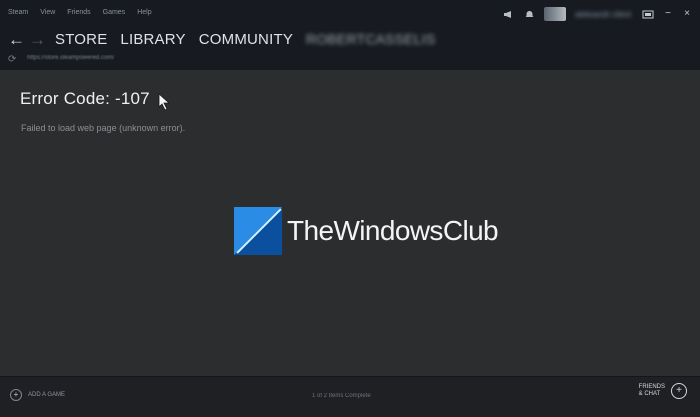 This screenshot has height=417, width=700. I want to click on forward-arrow-icon: →, so click(37, 39).